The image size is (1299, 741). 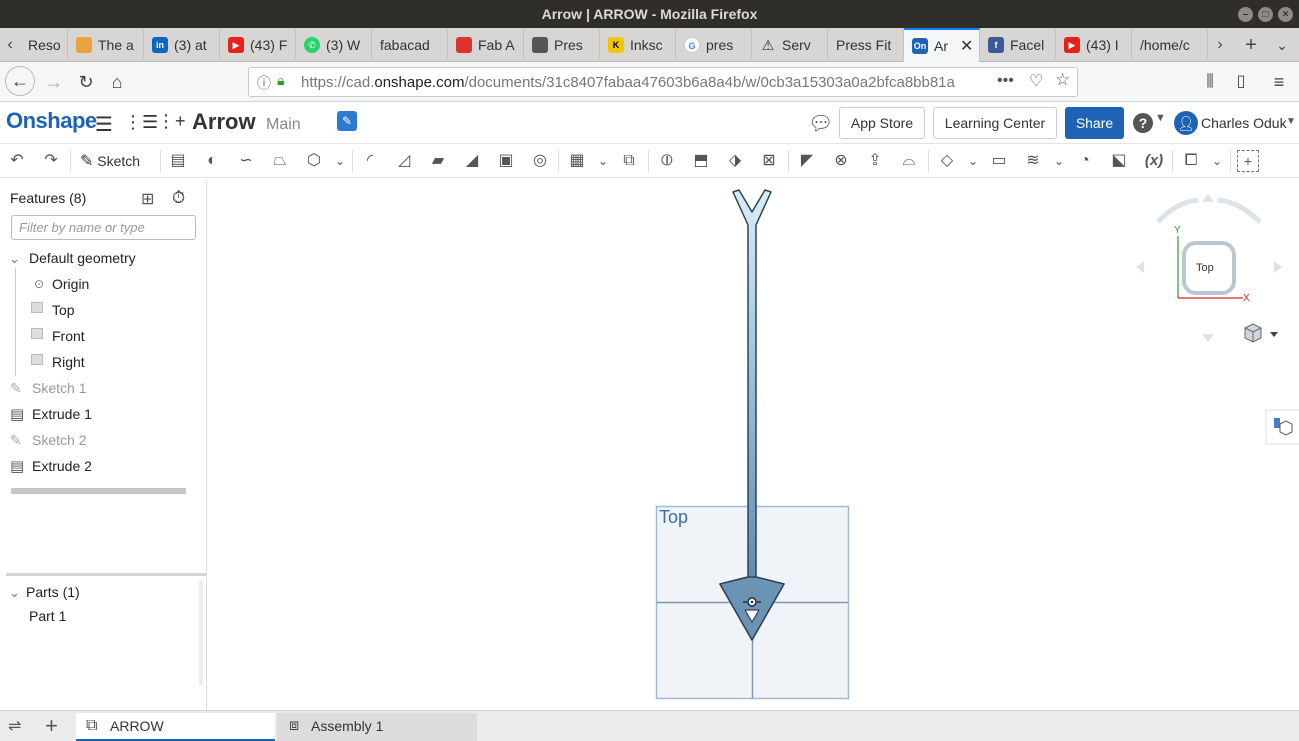 What do you see at coordinates (999, 161) in the screenshot?
I see `mate-connector-icon: ▭` at bounding box center [999, 161].